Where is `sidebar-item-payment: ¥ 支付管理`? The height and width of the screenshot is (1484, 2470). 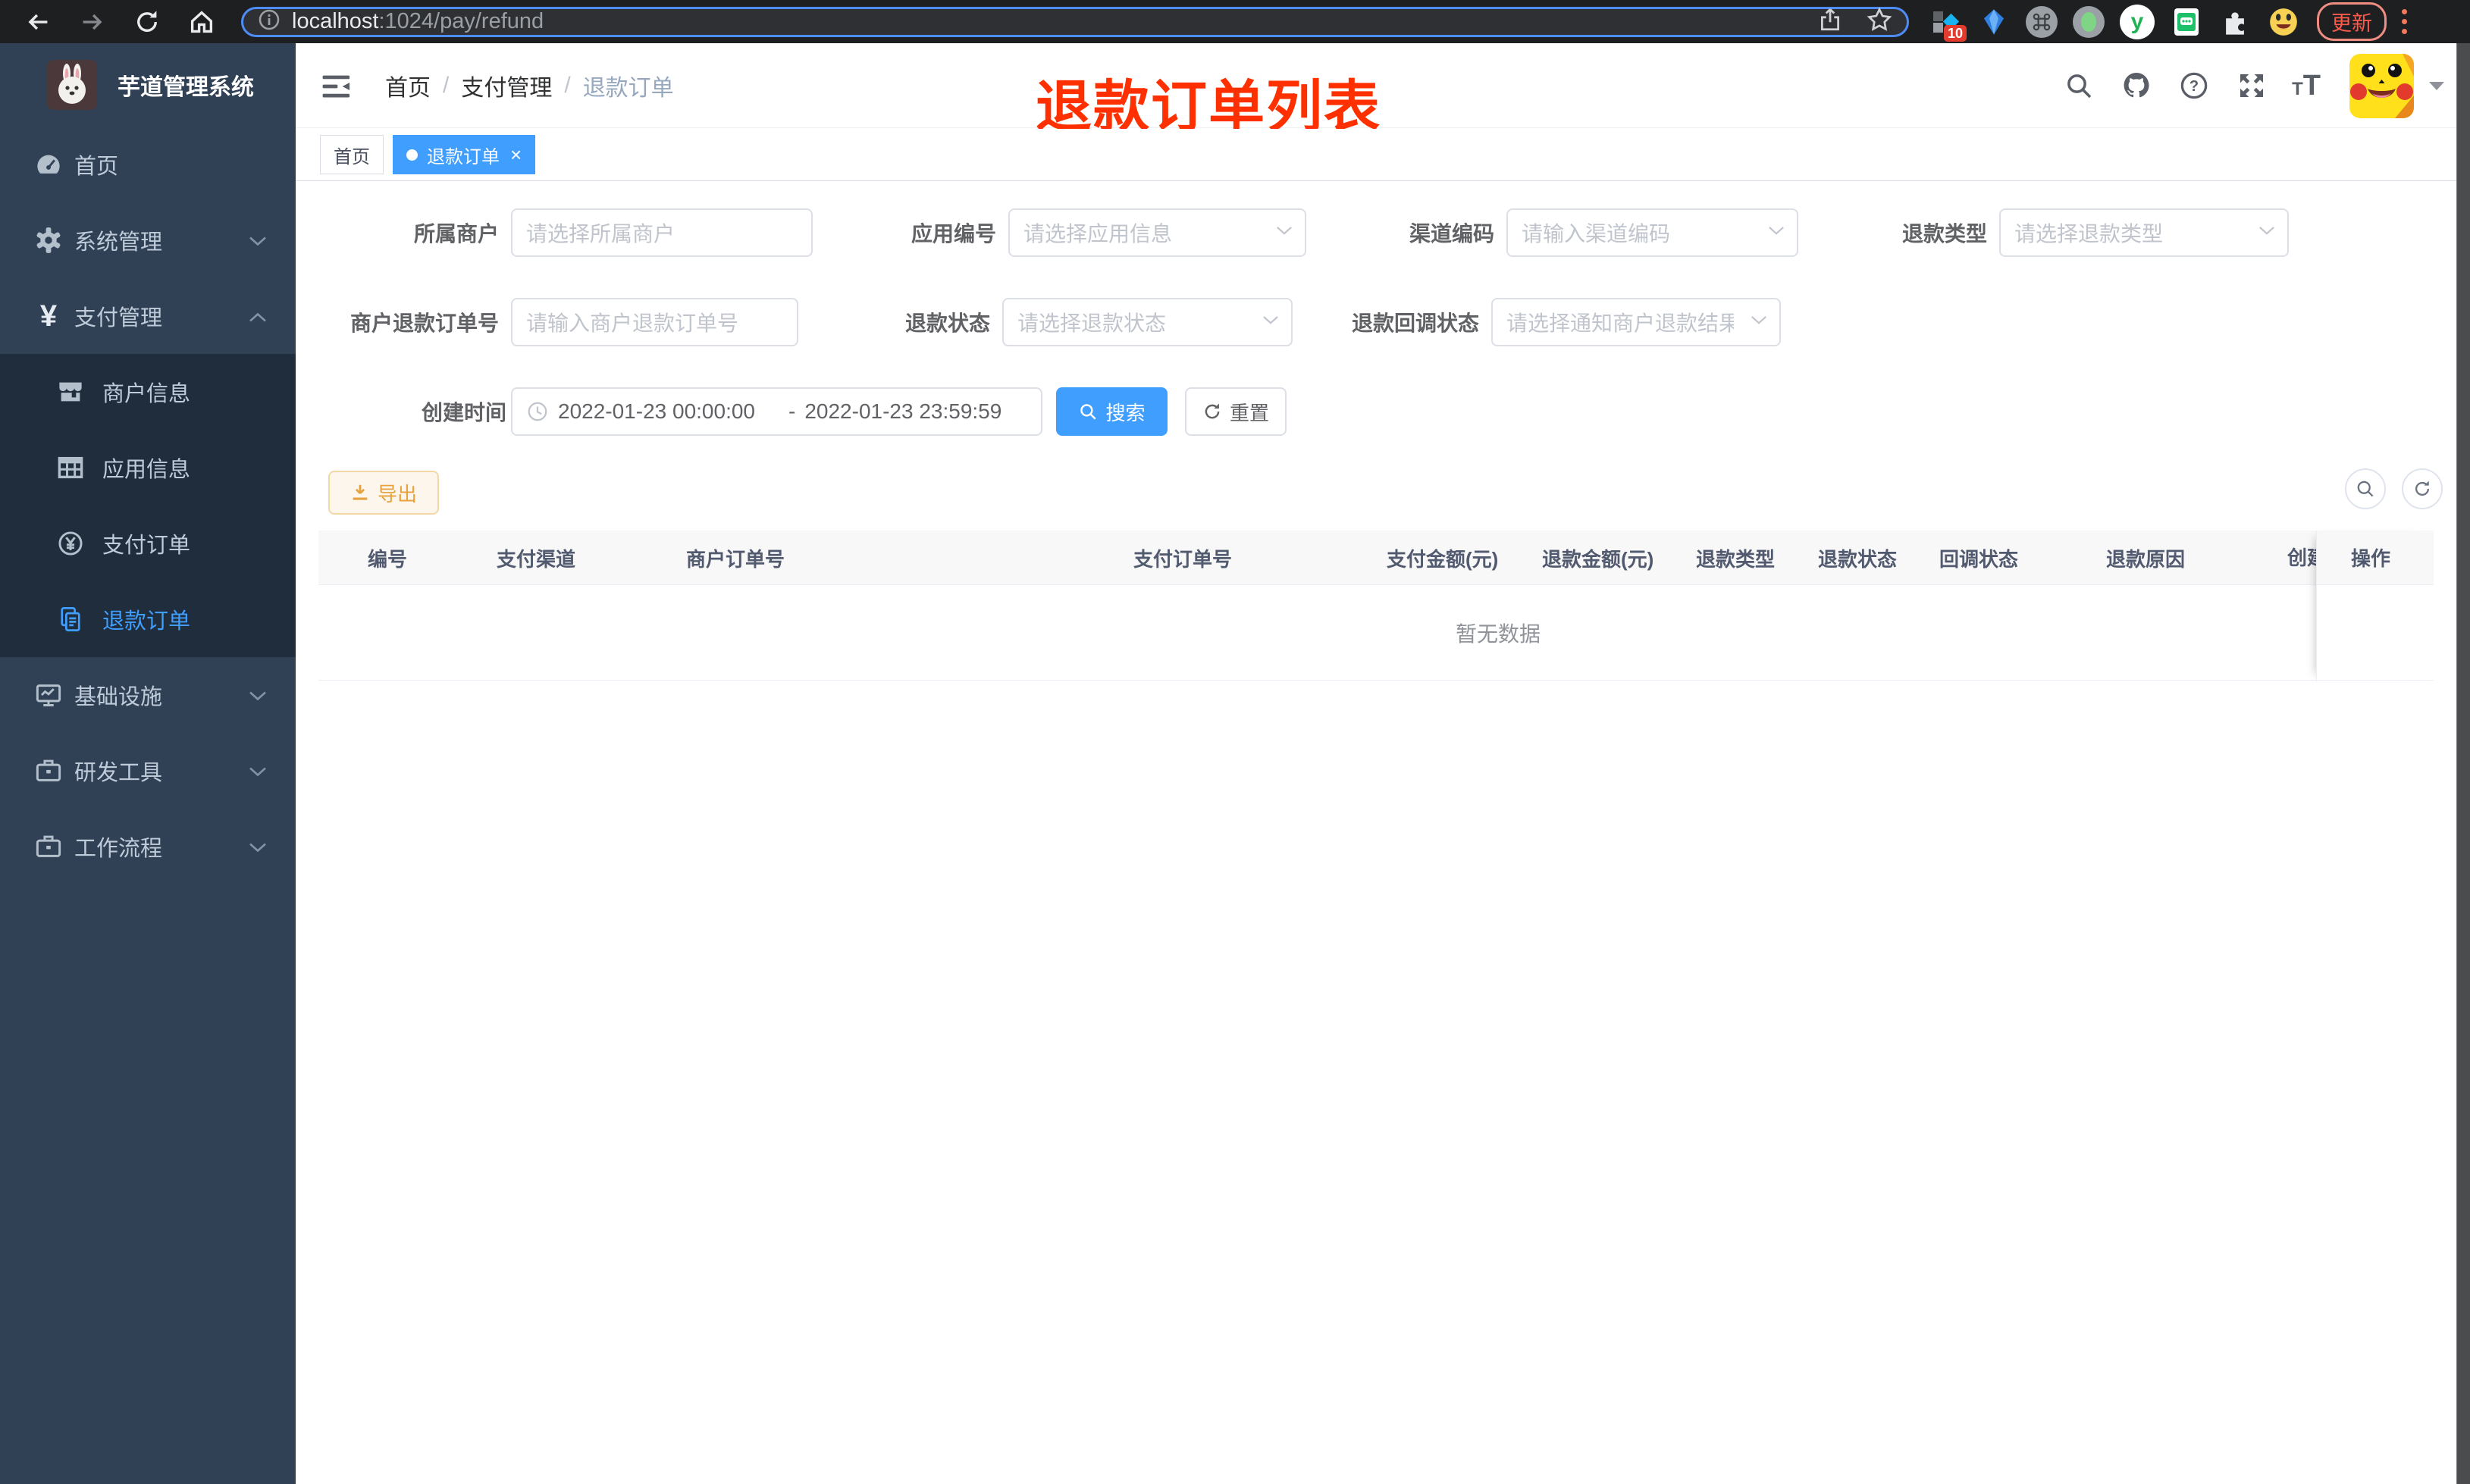 sidebar-item-payment: ¥ 支付管理 is located at coordinates (148, 316).